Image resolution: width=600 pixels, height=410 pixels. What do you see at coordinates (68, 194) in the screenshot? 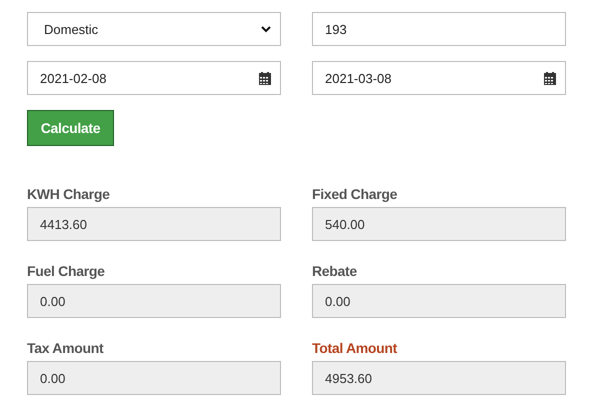
I see `field-label: KWH Charge` at bounding box center [68, 194].